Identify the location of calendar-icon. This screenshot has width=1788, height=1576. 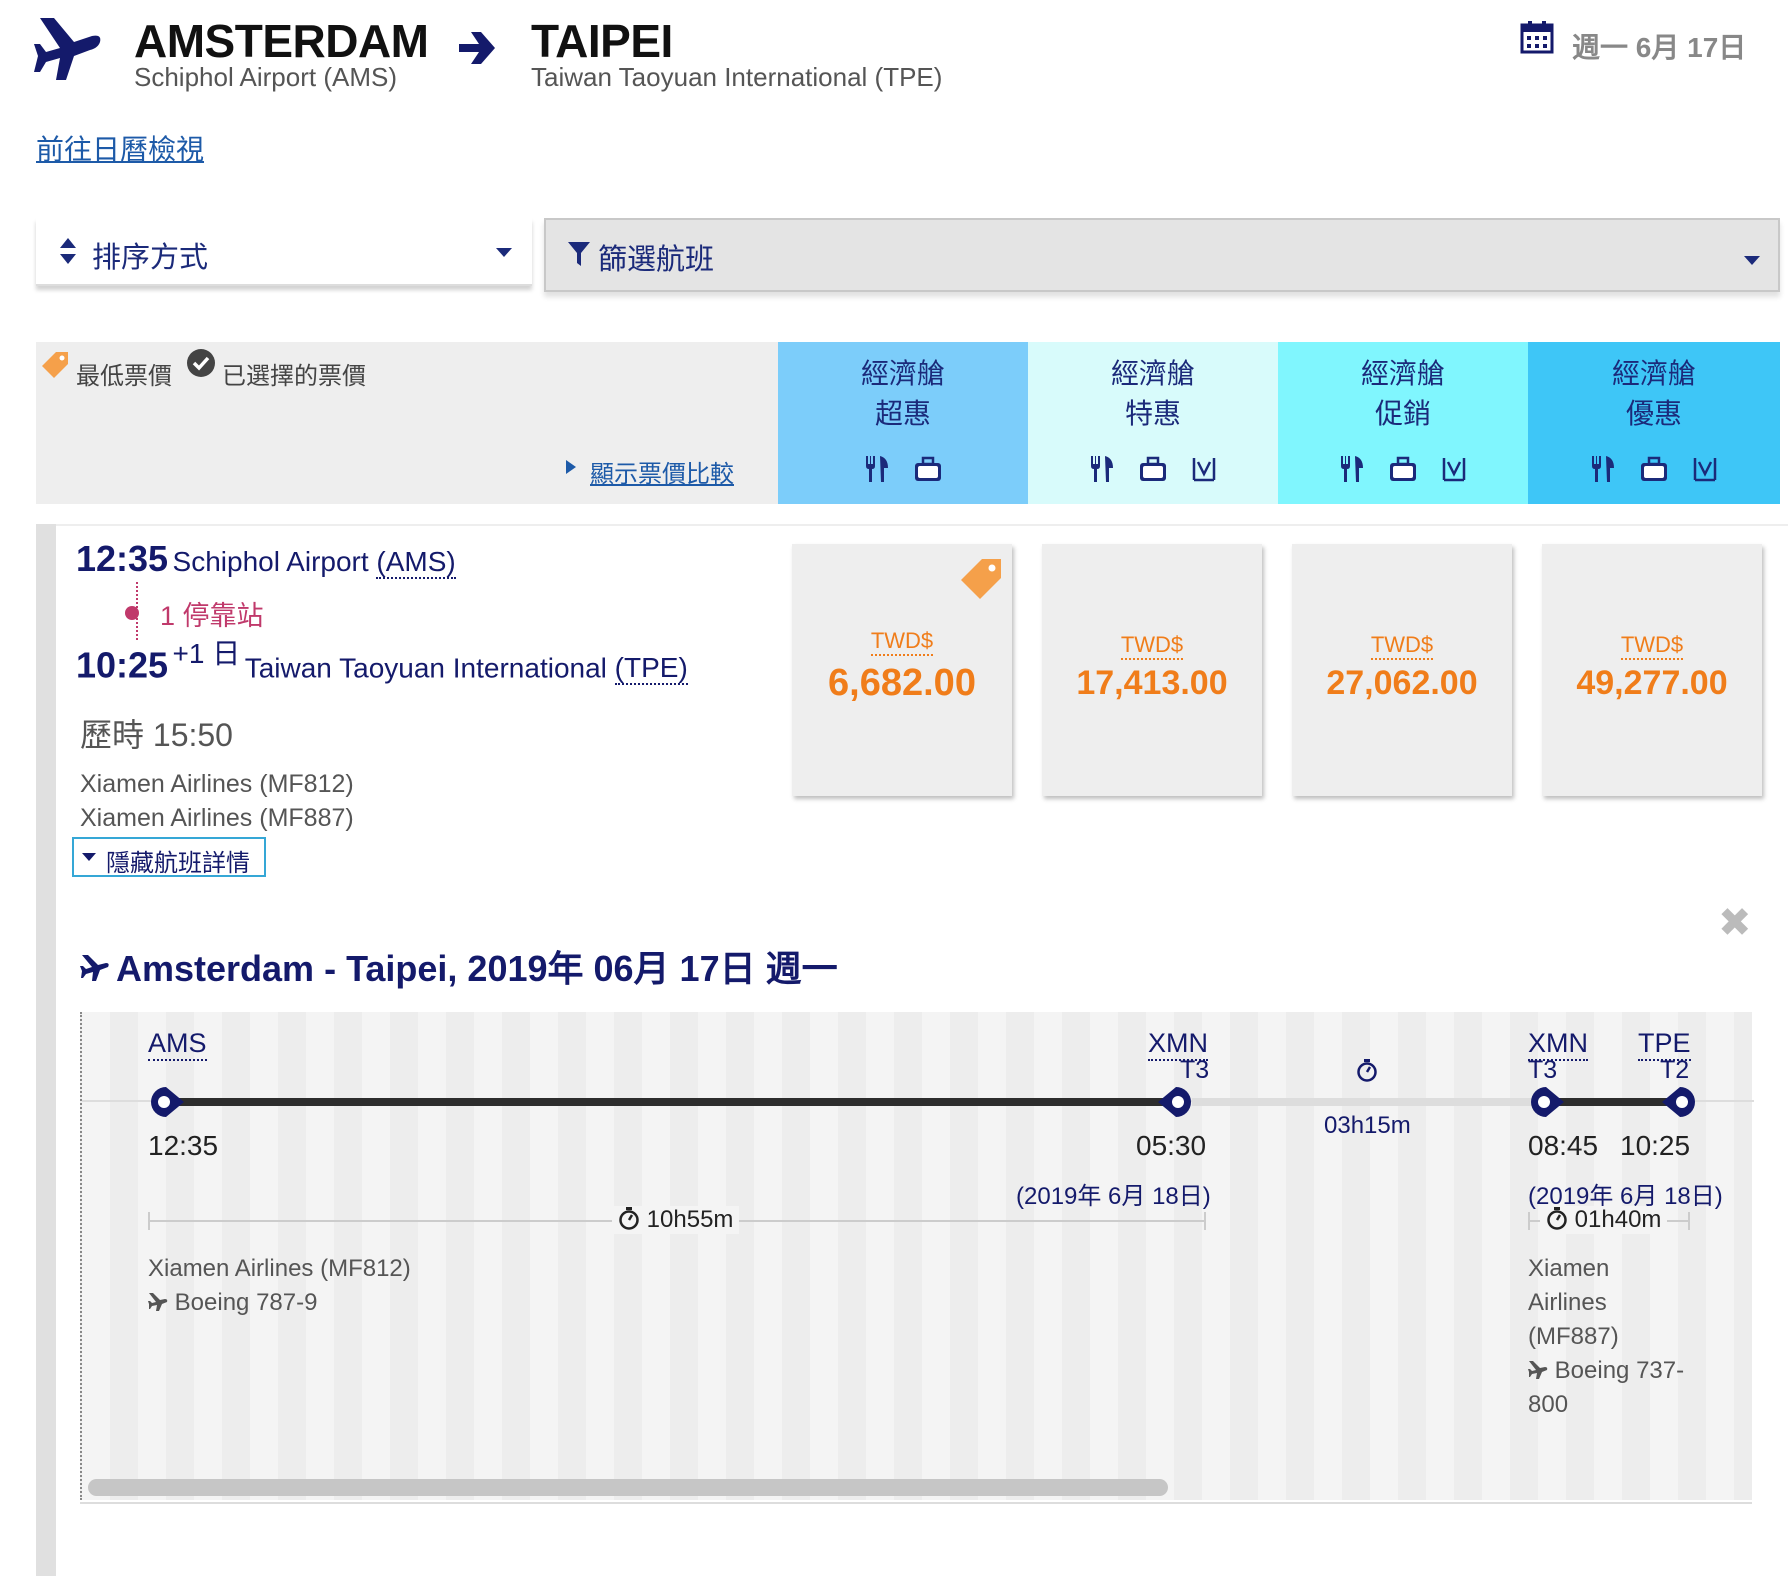
(1537, 37).